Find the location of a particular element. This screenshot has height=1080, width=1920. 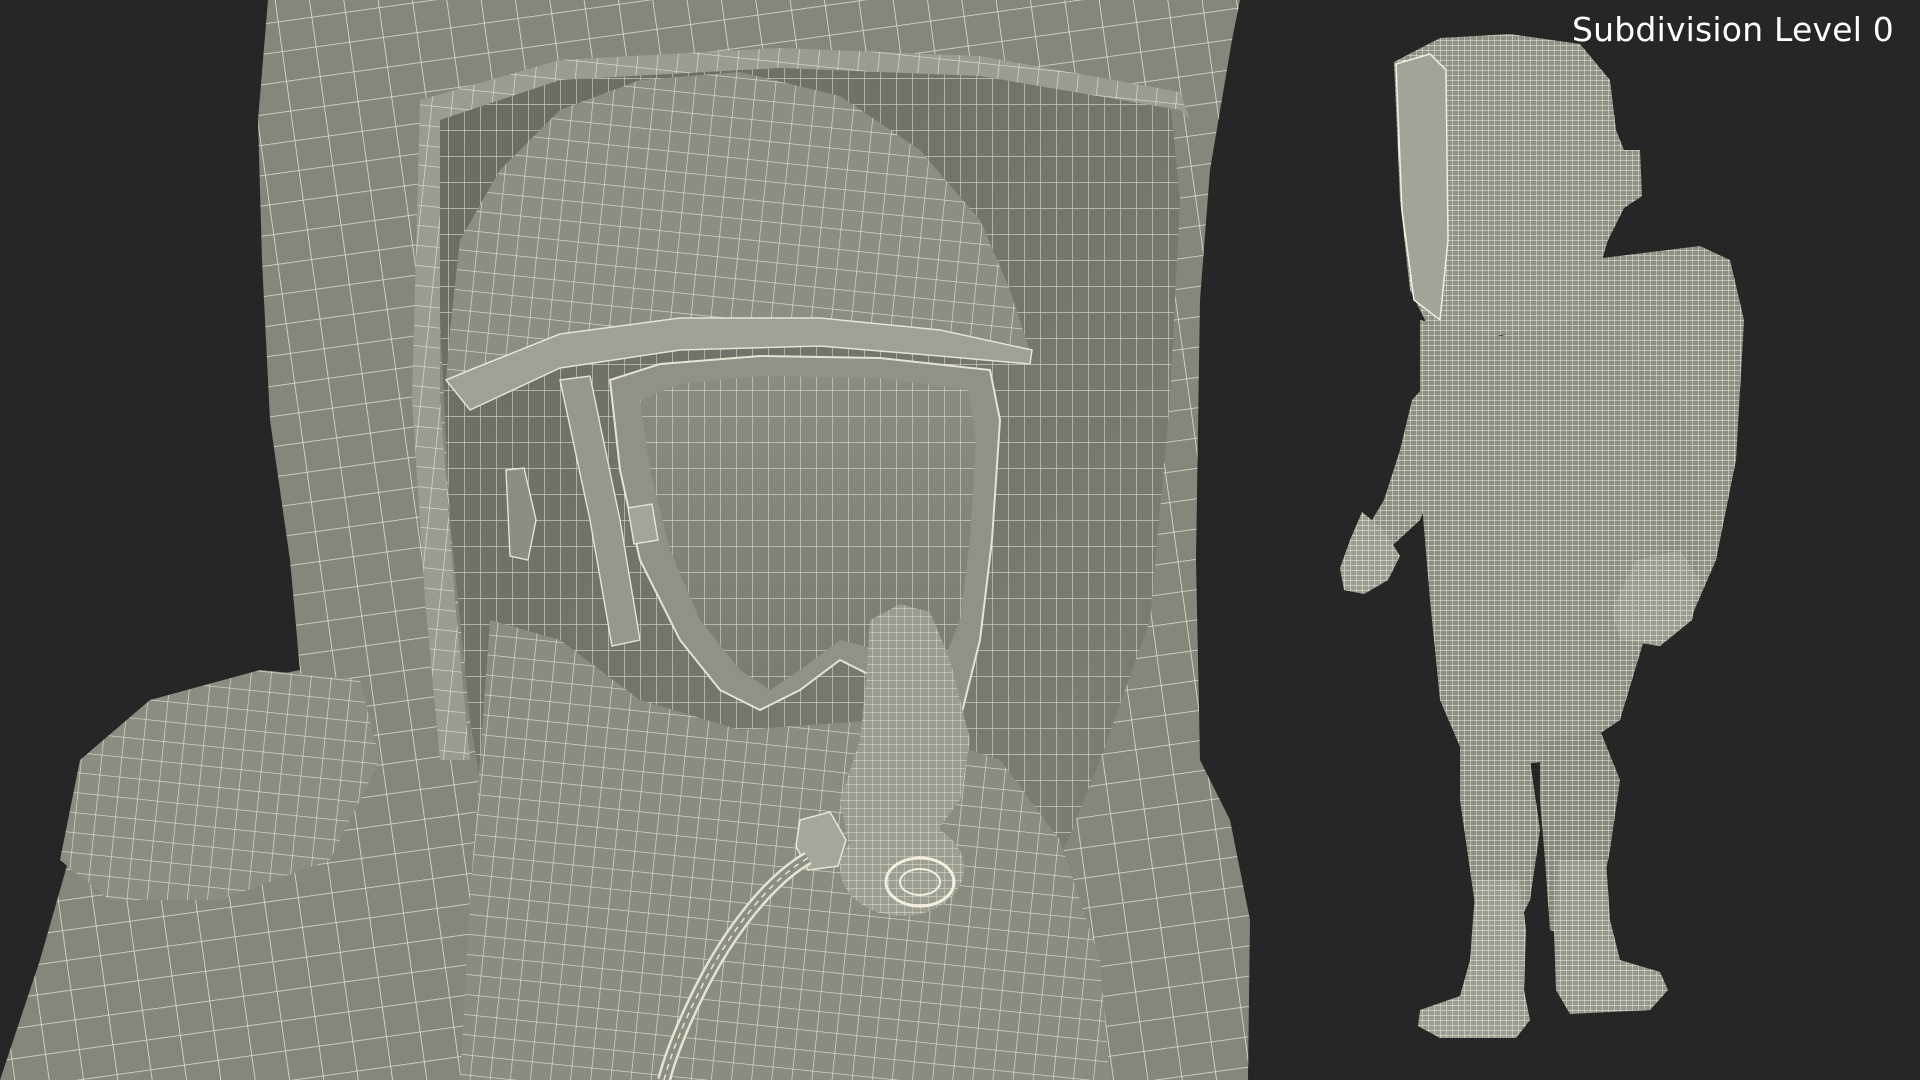

strap-buckle is located at coordinates (643, 524).